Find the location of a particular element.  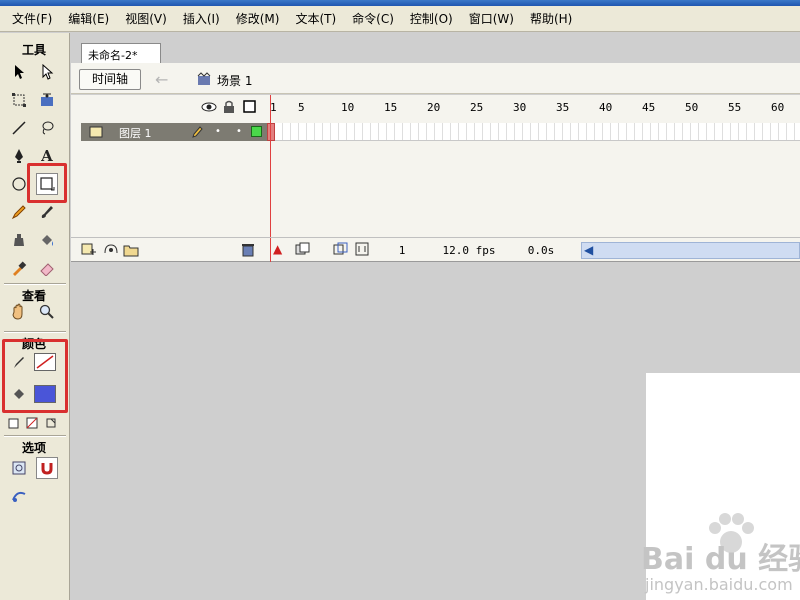

eye-icon is located at coordinates (209, 108).